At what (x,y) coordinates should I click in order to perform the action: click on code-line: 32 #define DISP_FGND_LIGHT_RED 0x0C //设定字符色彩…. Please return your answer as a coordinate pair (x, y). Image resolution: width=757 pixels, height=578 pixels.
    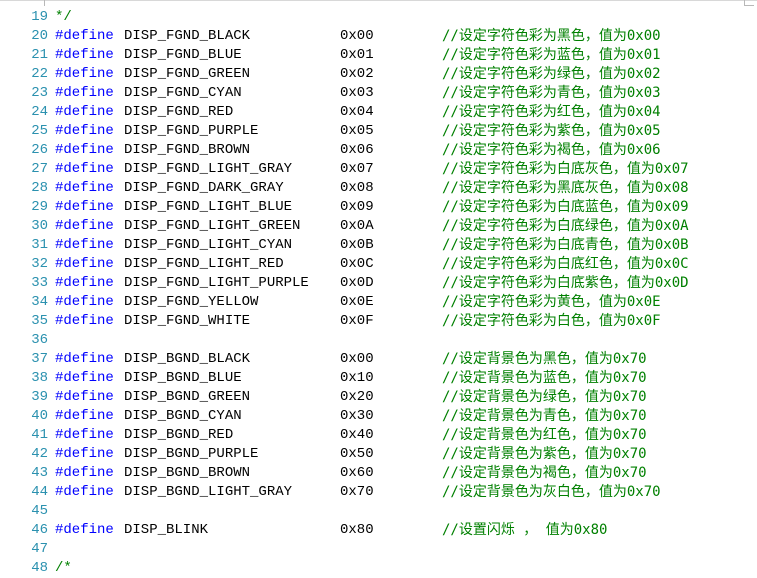
    Looking at the image, I should click on (378, 264).